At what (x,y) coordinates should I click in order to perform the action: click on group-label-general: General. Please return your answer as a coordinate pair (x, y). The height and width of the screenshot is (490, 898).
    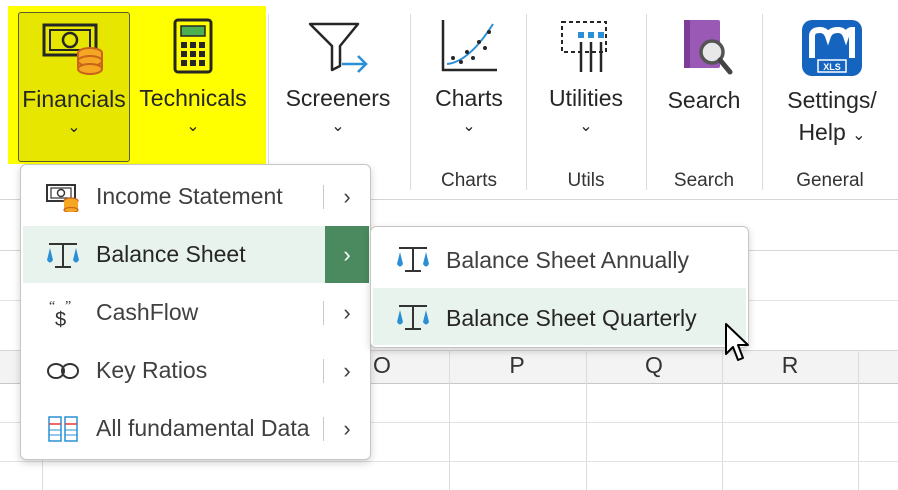
    Looking at the image, I should click on (830, 180).